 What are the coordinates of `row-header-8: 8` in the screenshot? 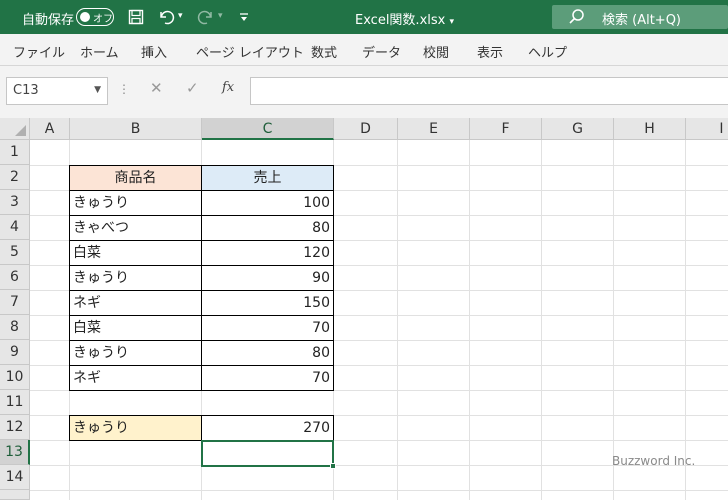 It's located at (15, 327).